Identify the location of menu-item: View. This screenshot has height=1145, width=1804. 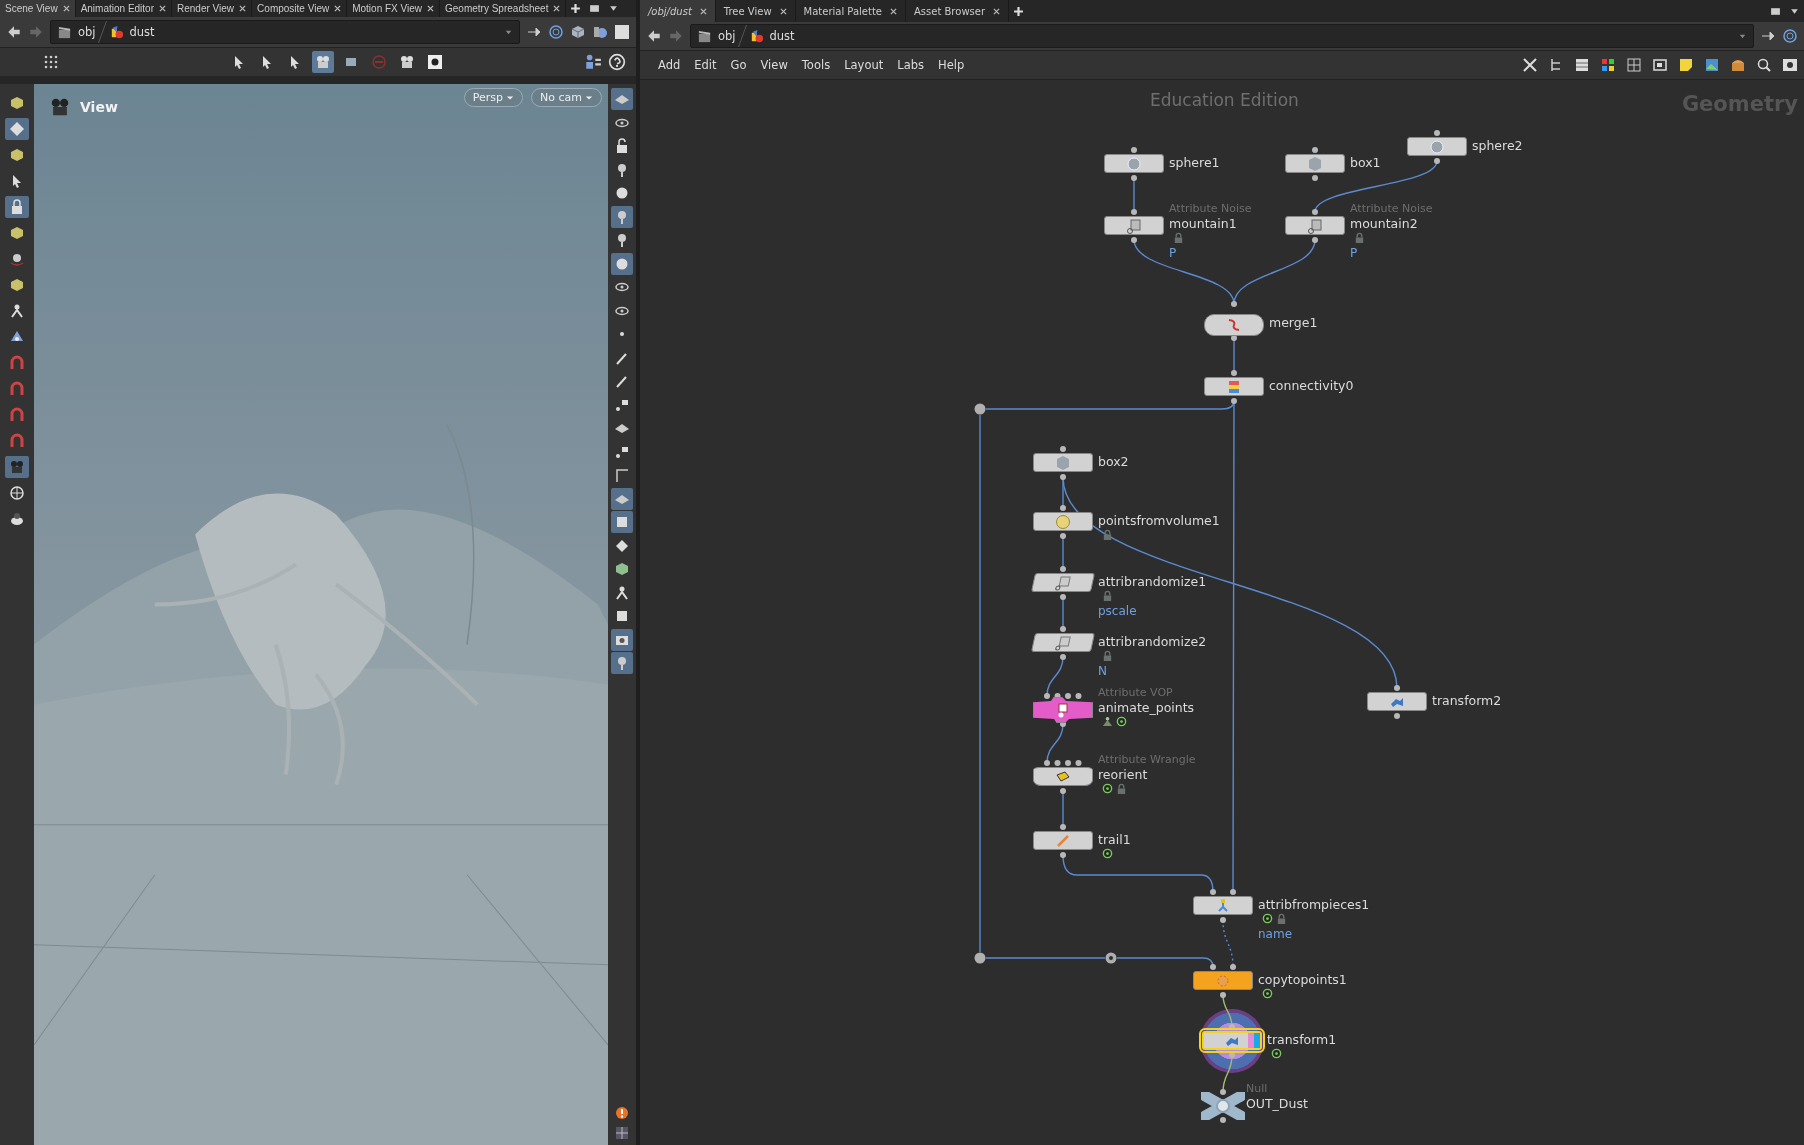
(774, 65).